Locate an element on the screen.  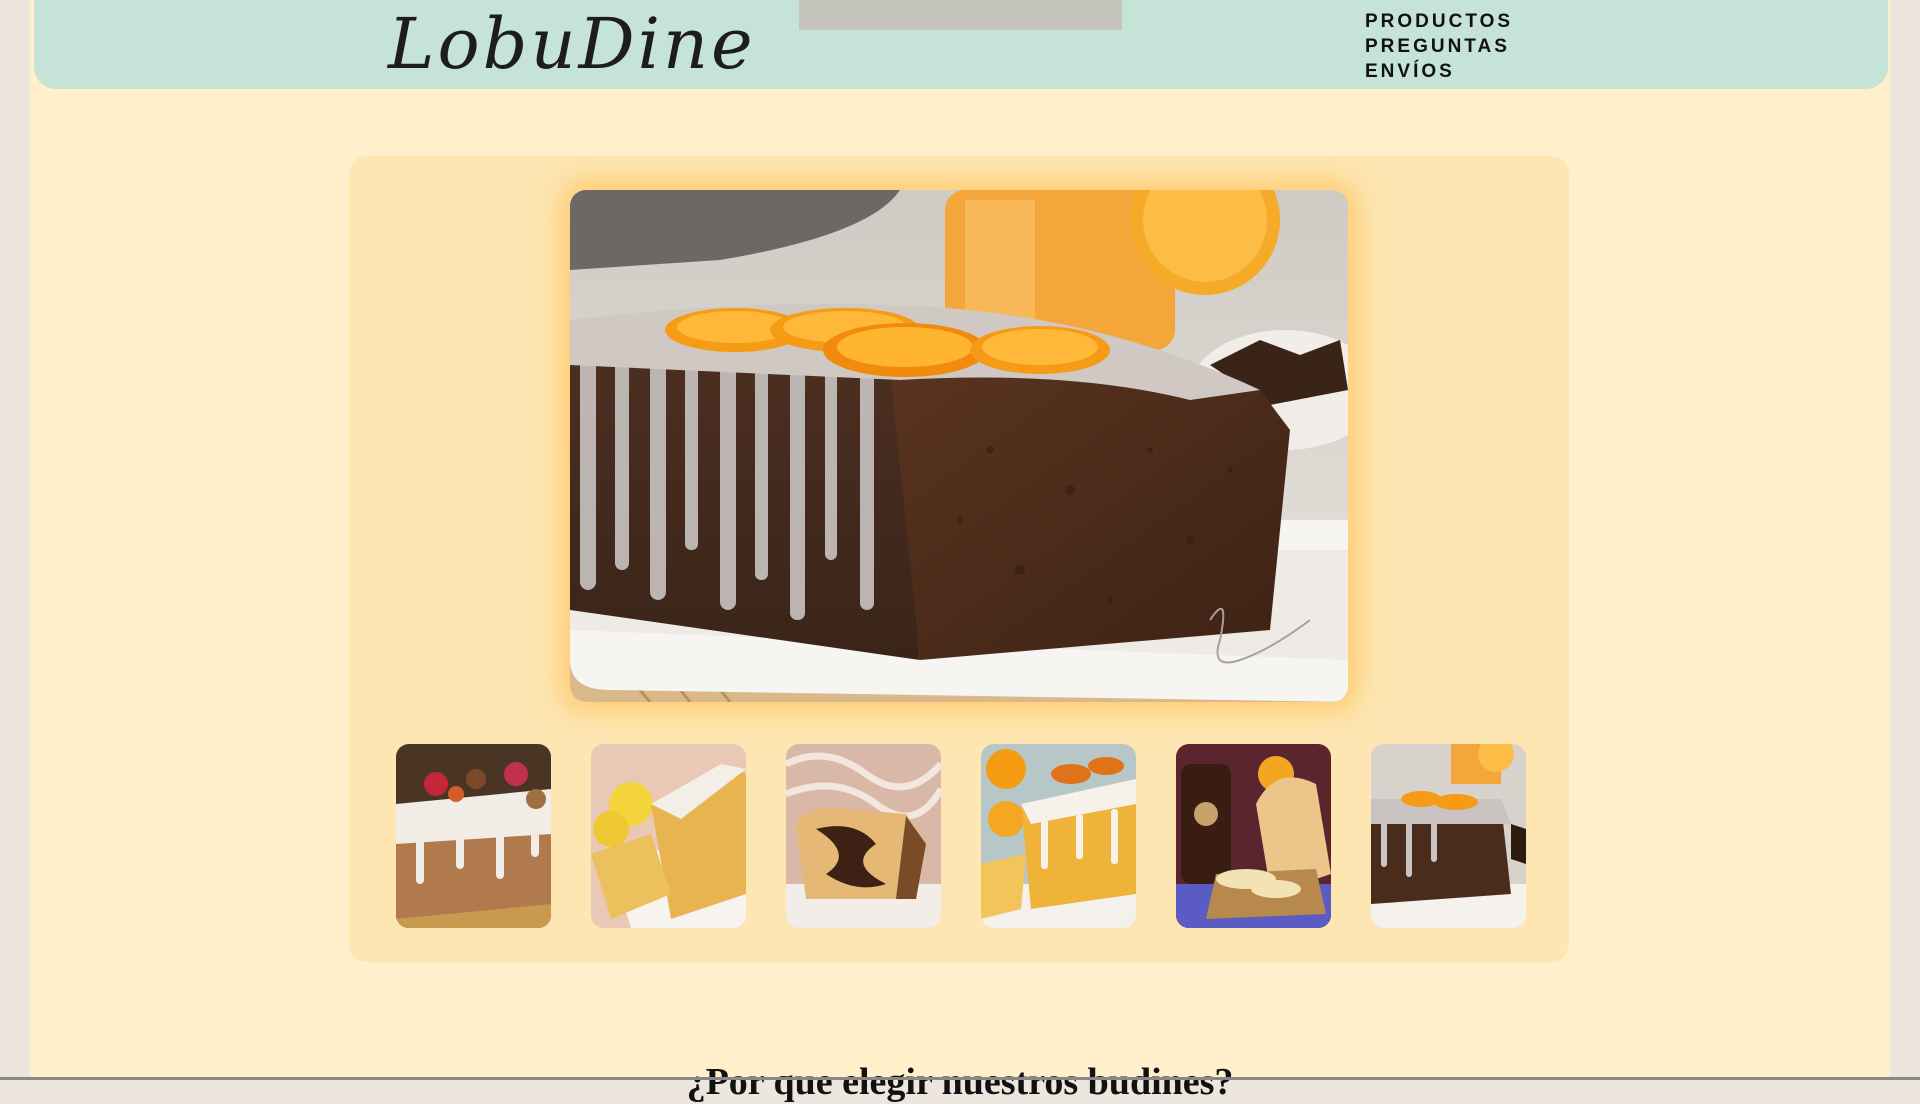
main-nav: PRODUCTOS PREGUNTAS ENVÍOS is located at coordinates (1439, 46).